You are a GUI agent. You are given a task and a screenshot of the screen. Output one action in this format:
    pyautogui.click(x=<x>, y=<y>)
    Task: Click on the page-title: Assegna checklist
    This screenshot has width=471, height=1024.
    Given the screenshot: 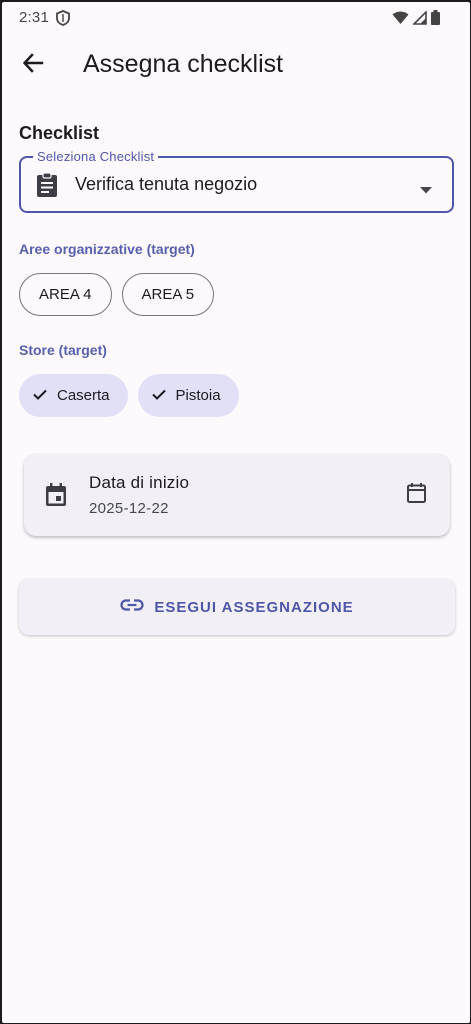 What is the action you would take?
    pyautogui.click(x=183, y=64)
    